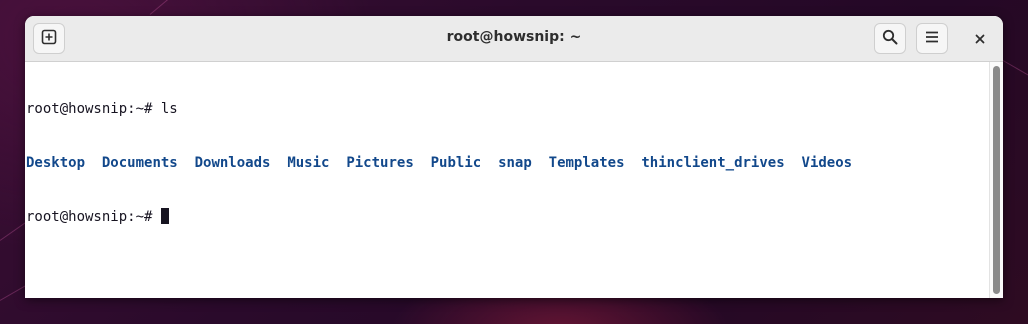 This screenshot has width=1028, height=324. Describe the element at coordinates (515, 163) in the screenshot. I see `directory-entry: snap` at that location.